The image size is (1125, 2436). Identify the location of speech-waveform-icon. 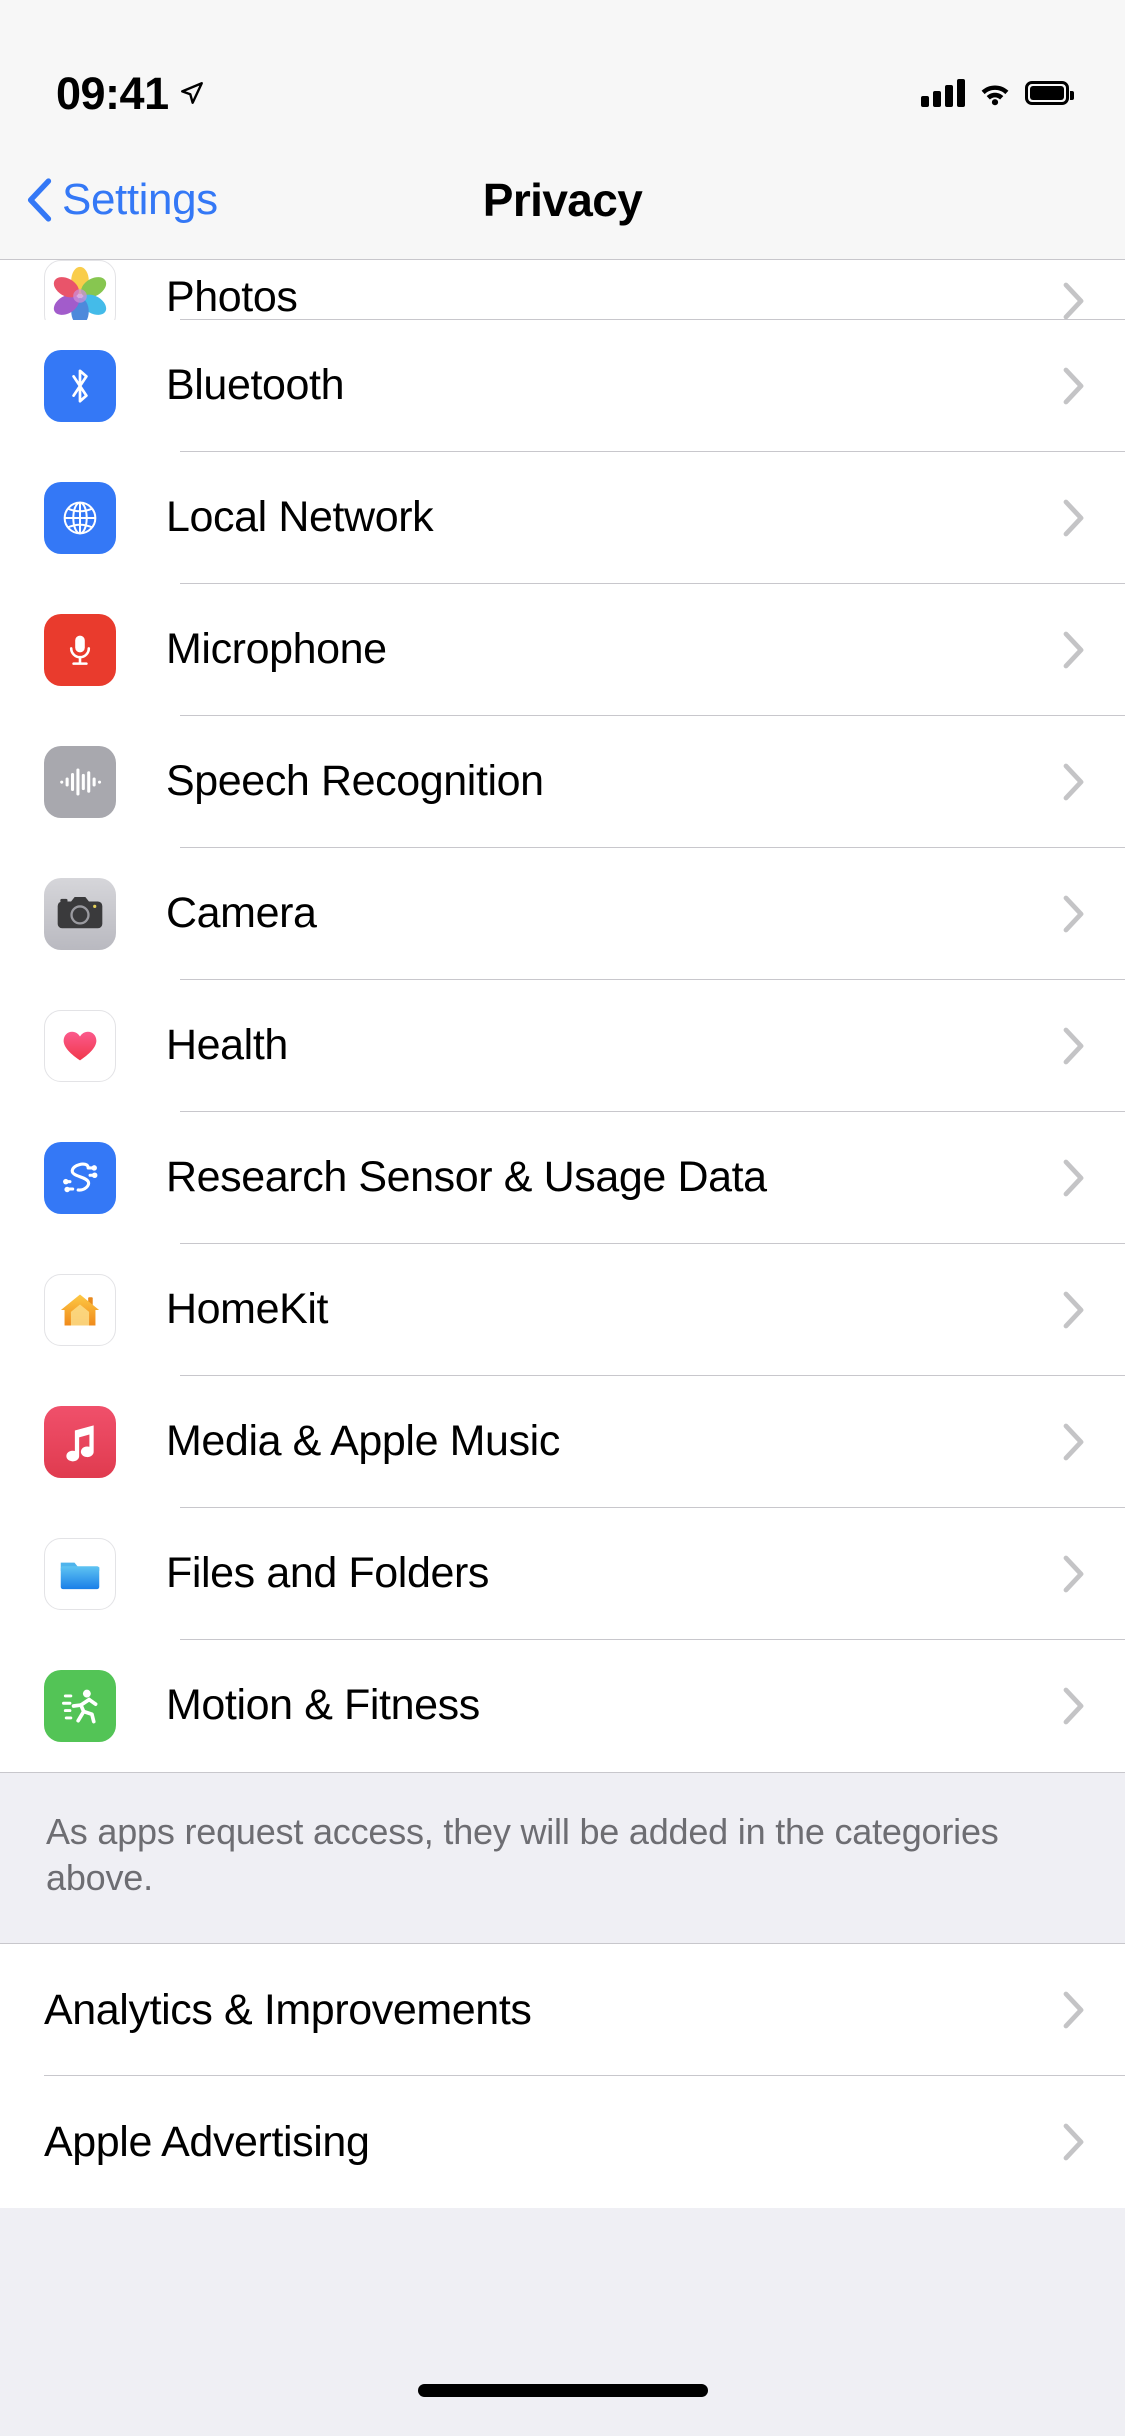
(80, 782).